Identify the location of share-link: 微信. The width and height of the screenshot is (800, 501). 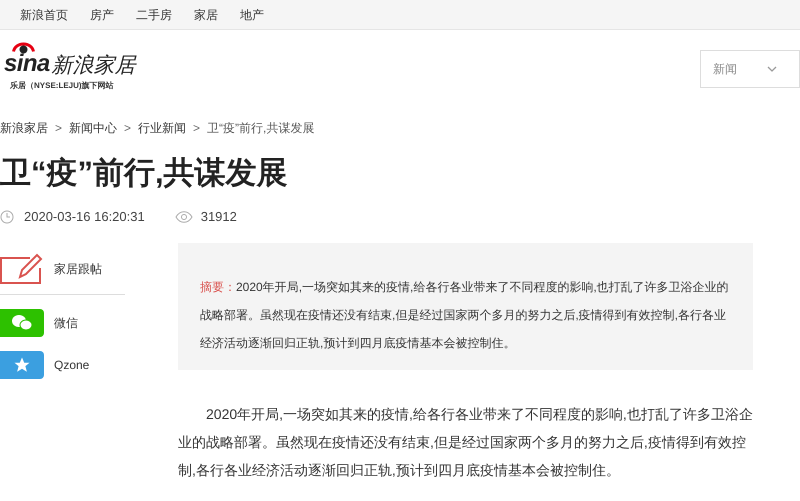
(66, 323).